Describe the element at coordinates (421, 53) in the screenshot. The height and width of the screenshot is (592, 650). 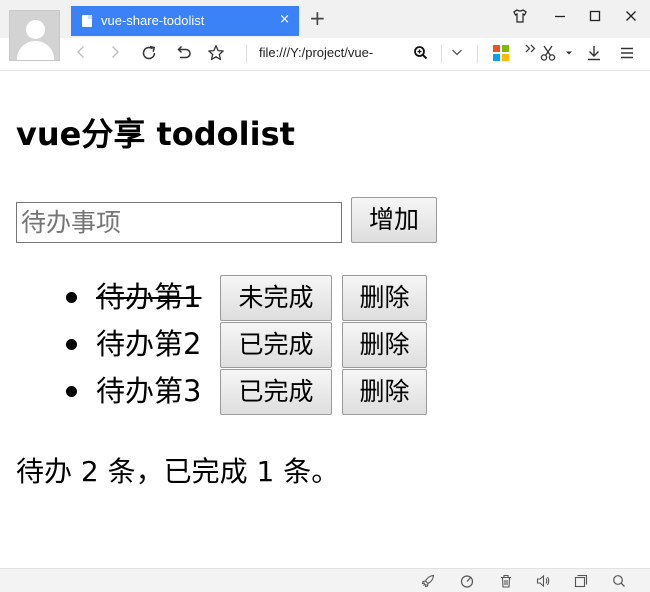
I see `zoom-icon` at that location.